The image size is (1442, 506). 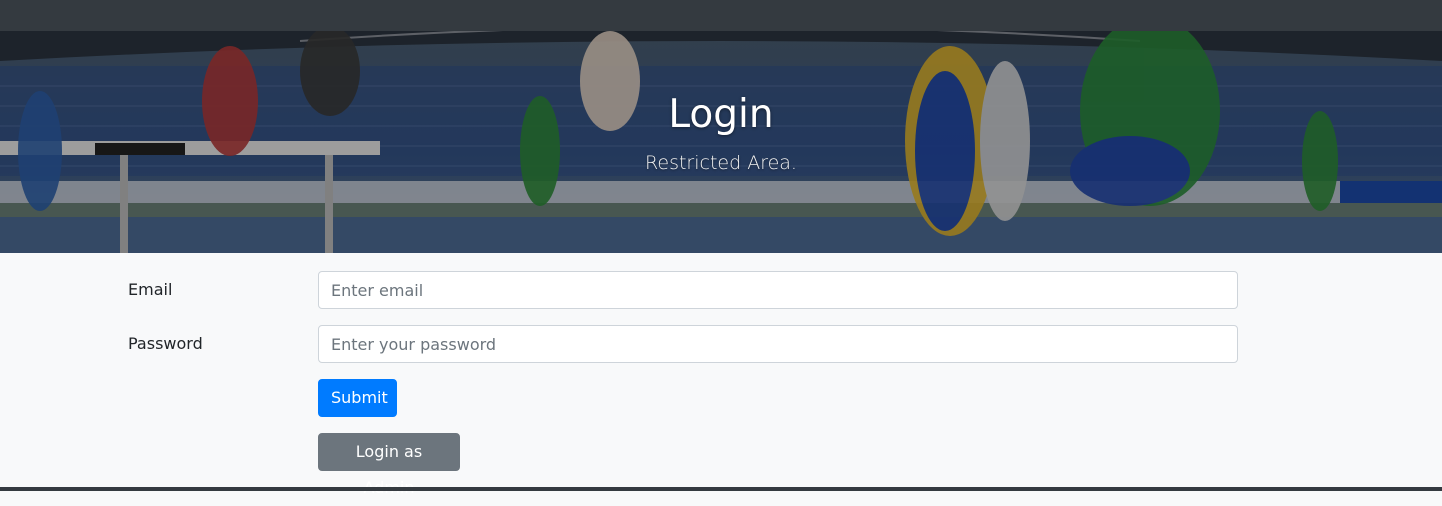 I want to click on submit-button: Submit, so click(x=357, y=398).